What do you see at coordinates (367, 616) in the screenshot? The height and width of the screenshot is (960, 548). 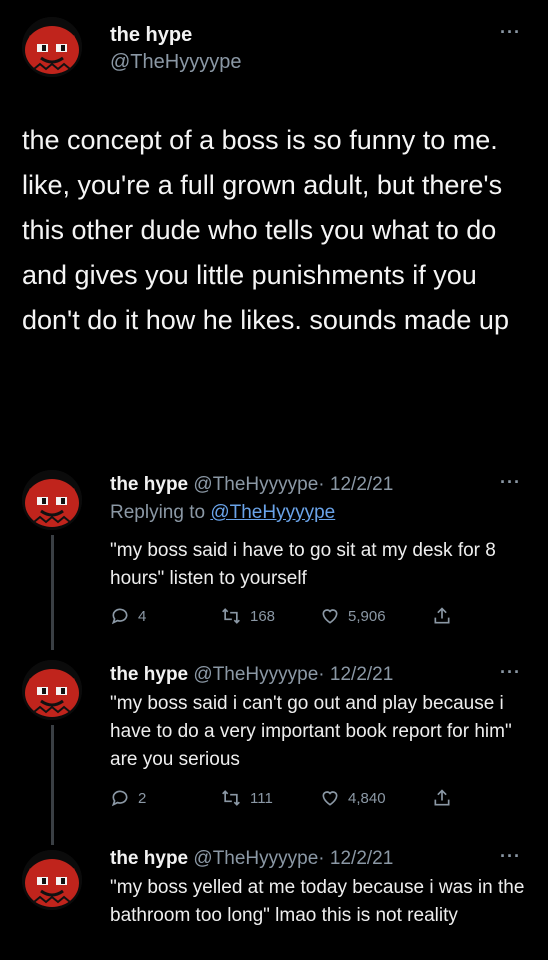 I see `like-count: 5,906` at bounding box center [367, 616].